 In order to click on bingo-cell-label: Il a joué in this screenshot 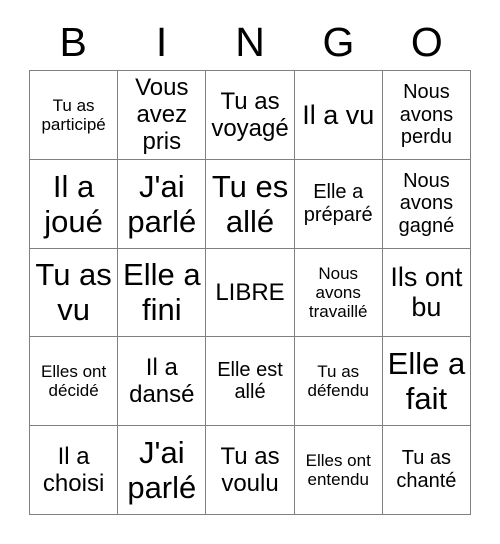, I will do `click(73, 203)`.